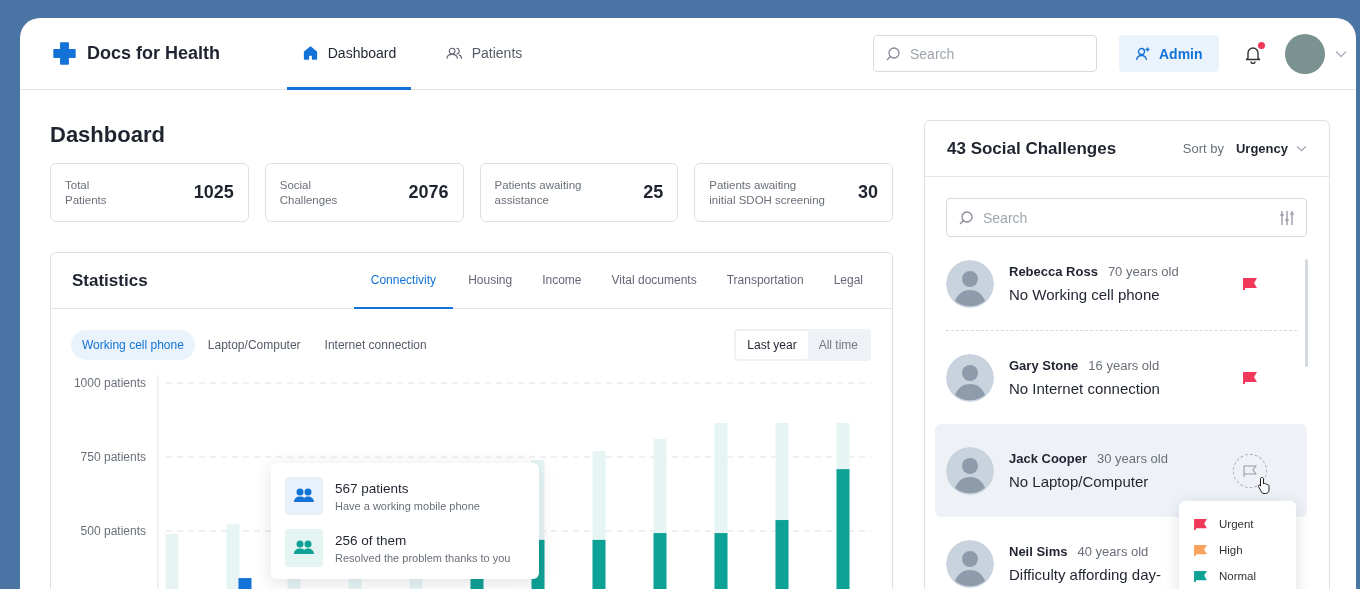 The width and height of the screenshot is (1360, 589). I want to click on axis-label: 750 patients, so click(113, 457).